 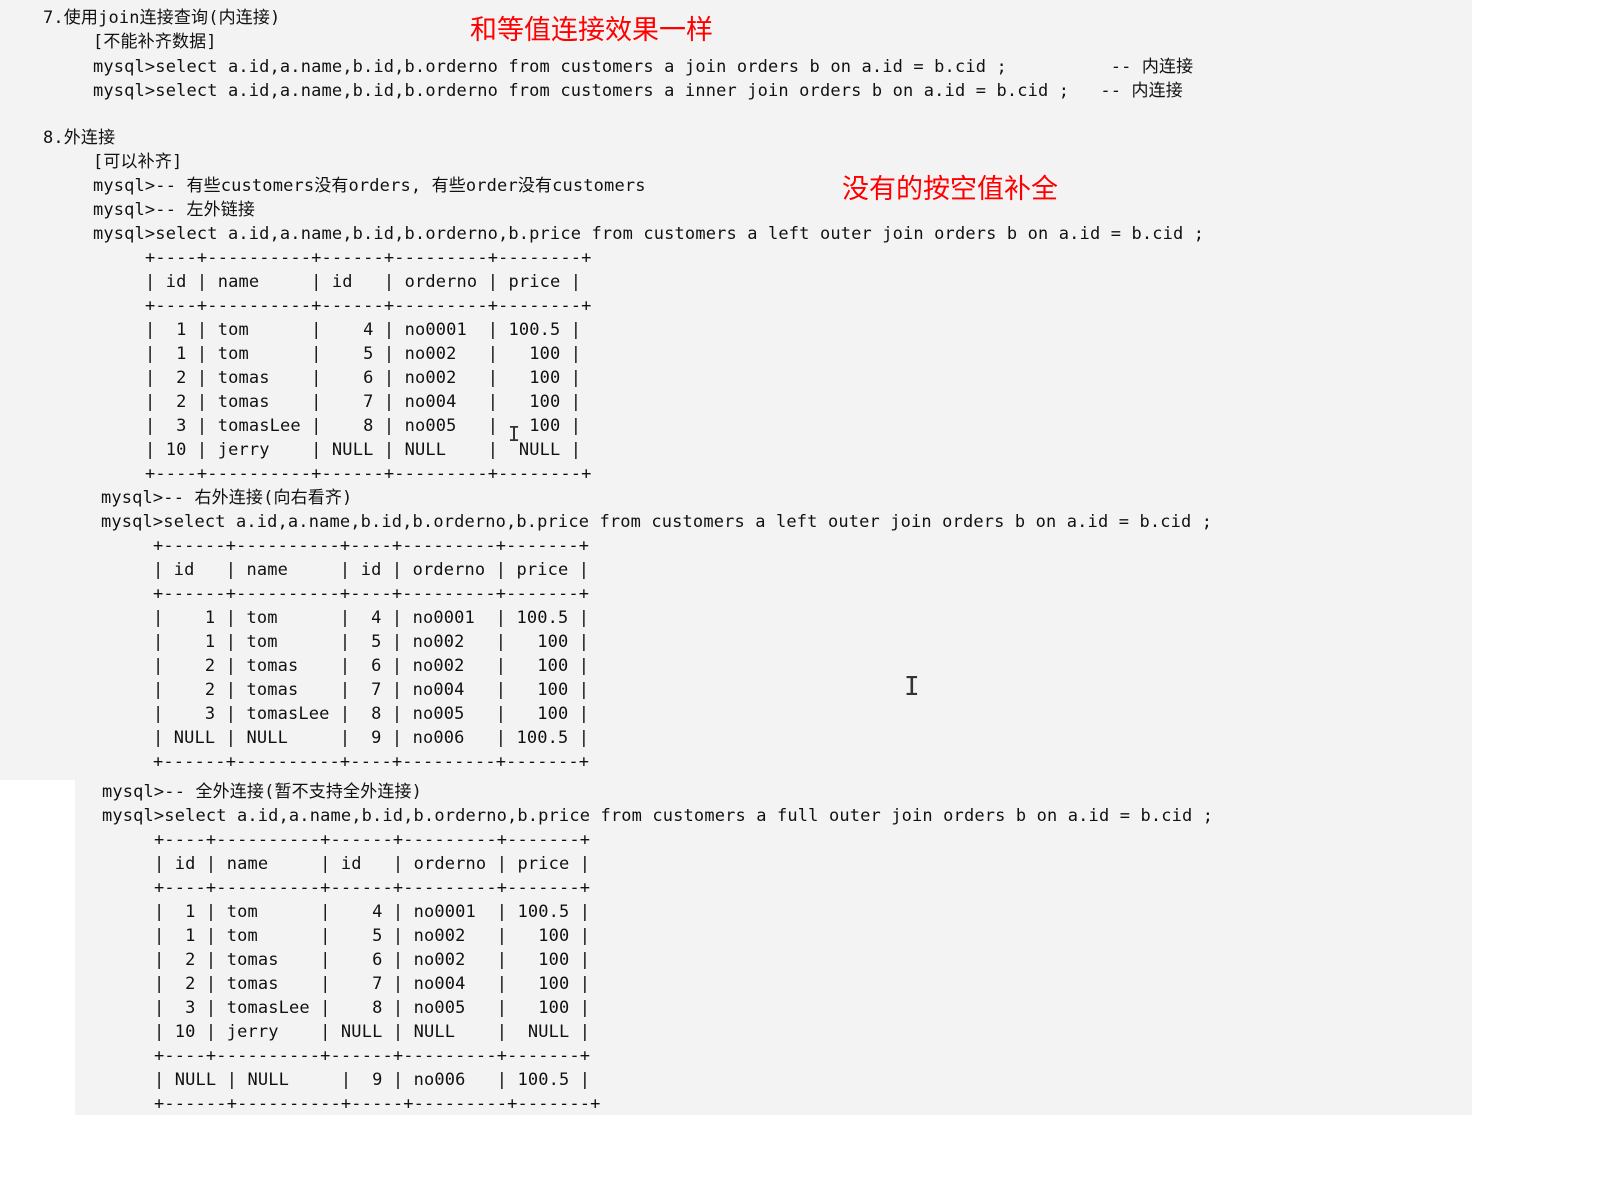 What do you see at coordinates (138, 162) in the screenshot?
I see `section8-note: [可以补齐]` at bounding box center [138, 162].